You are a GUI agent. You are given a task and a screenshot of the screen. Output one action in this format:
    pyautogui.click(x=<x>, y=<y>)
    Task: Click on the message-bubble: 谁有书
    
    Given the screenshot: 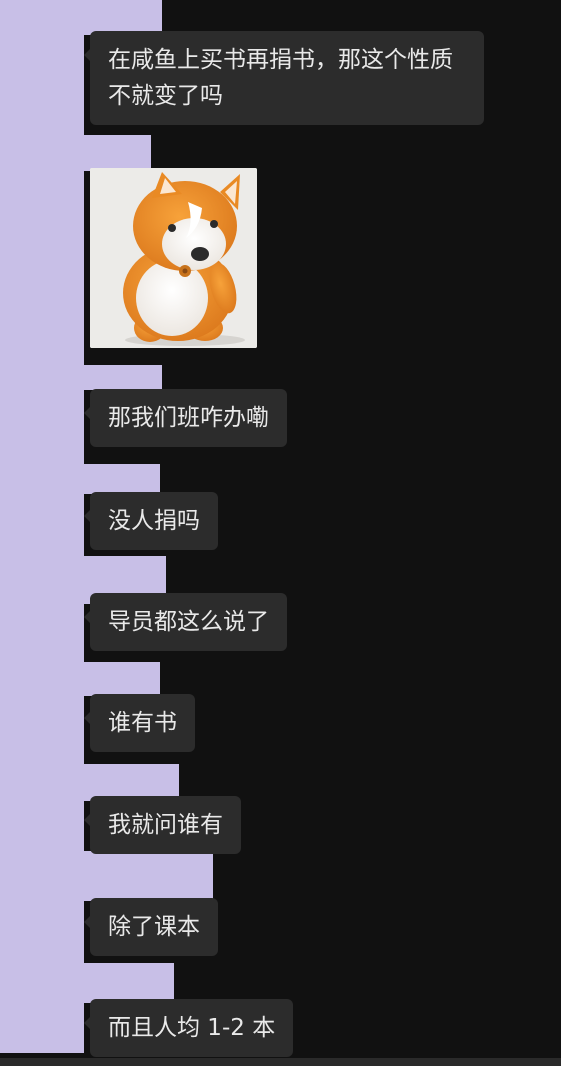 What is the action you would take?
    pyautogui.click(x=139, y=723)
    